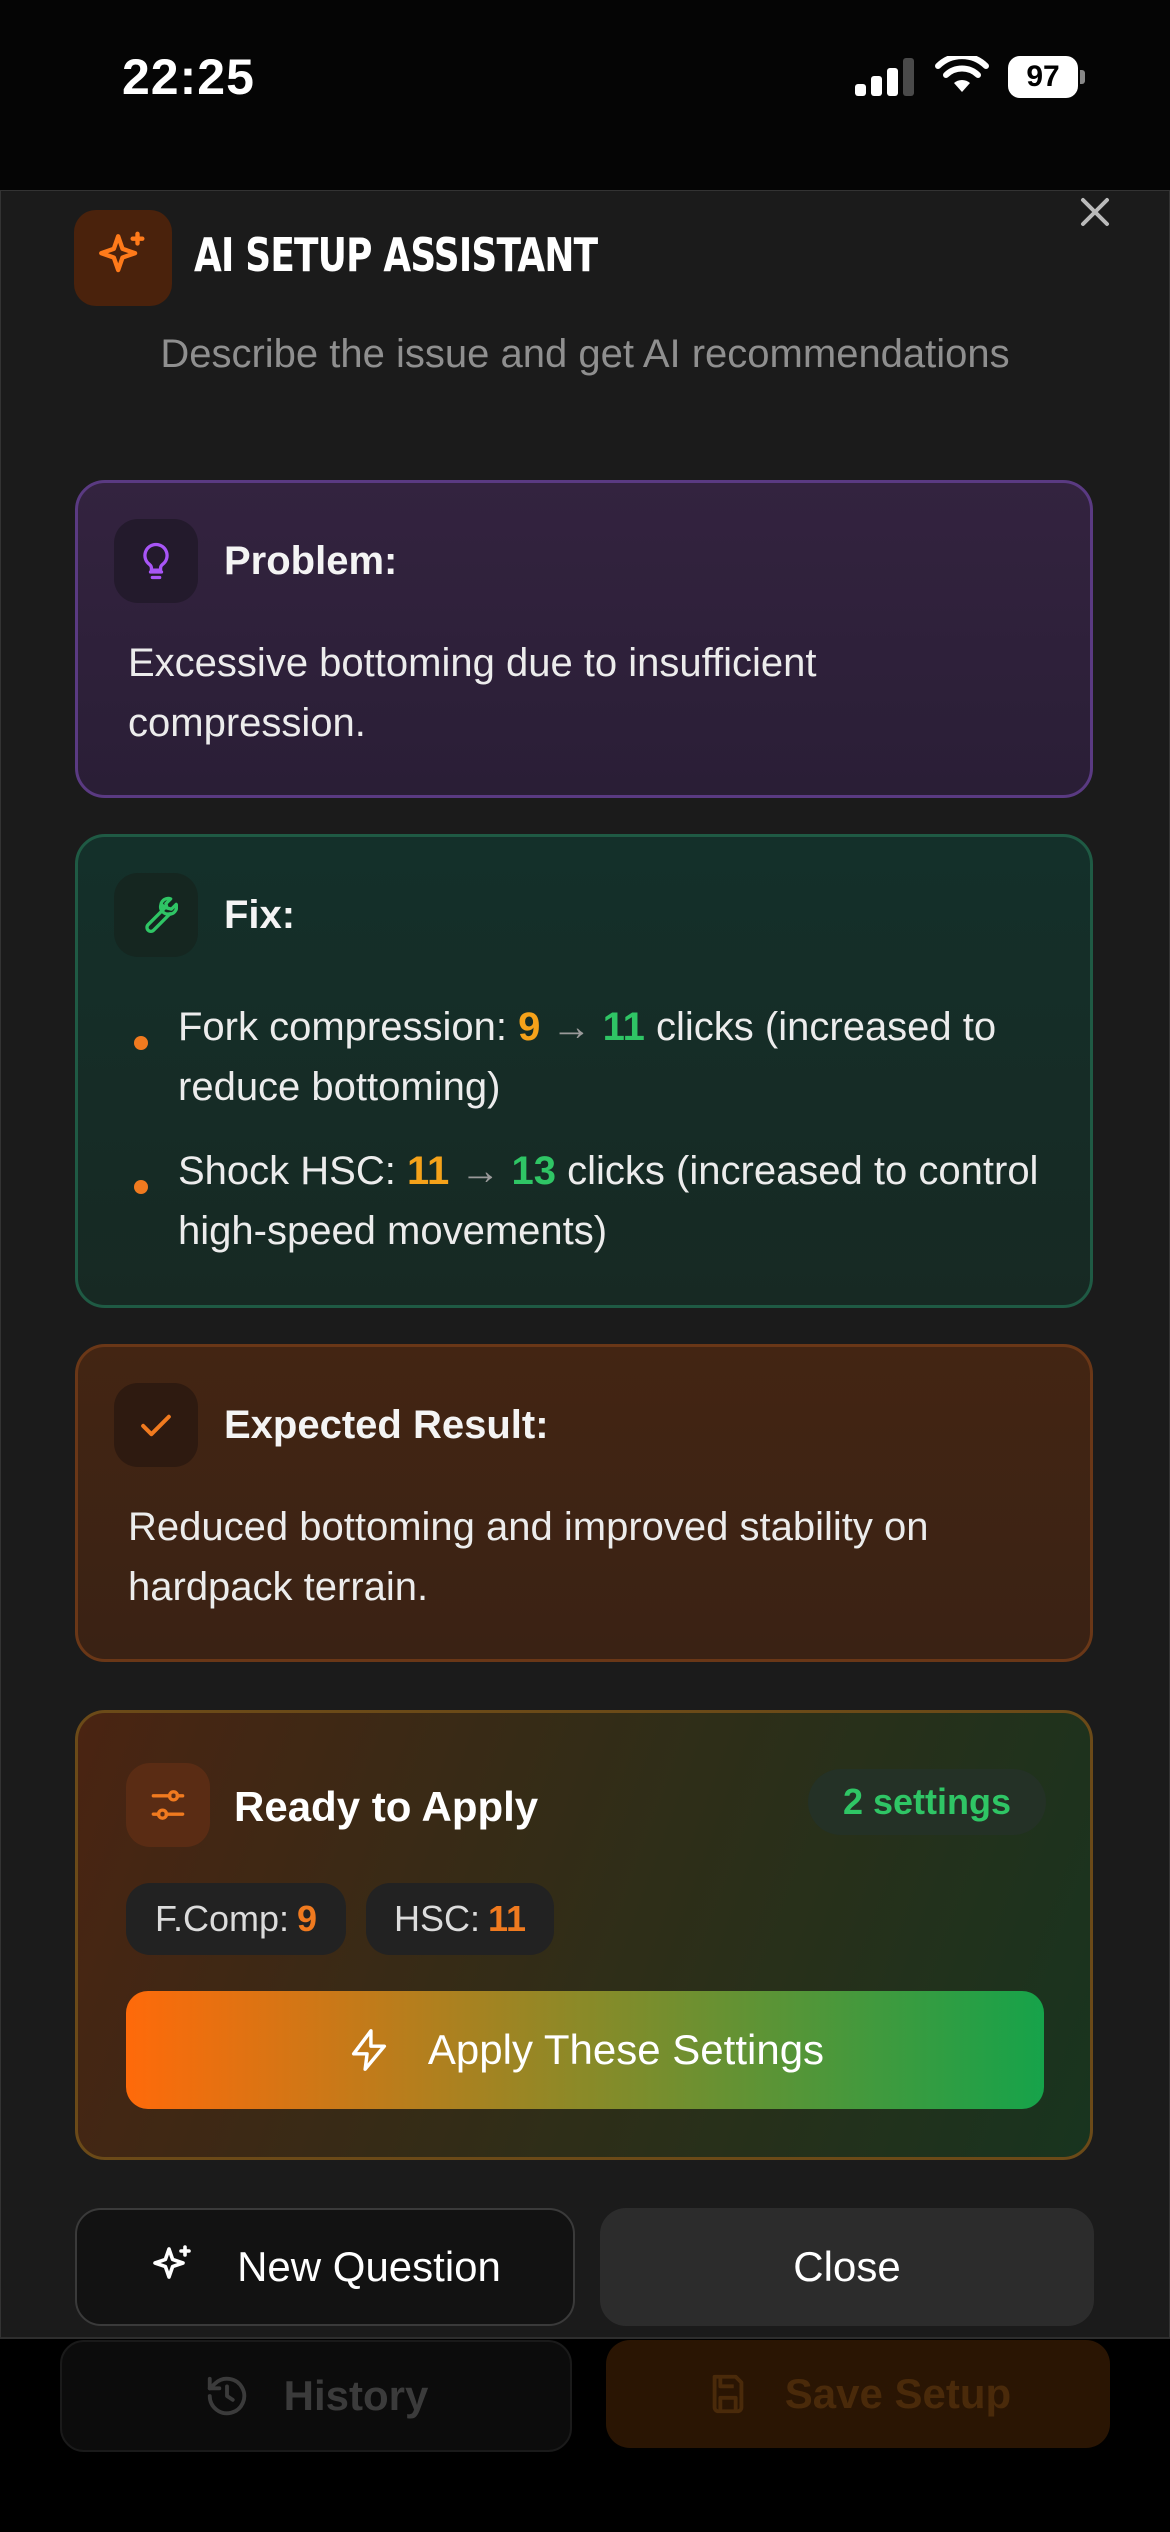  What do you see at coordinates (221, 1918) in the screenshot?
I see `setting-chip-label: F.Comp:` at bounding box center [221, 1918].